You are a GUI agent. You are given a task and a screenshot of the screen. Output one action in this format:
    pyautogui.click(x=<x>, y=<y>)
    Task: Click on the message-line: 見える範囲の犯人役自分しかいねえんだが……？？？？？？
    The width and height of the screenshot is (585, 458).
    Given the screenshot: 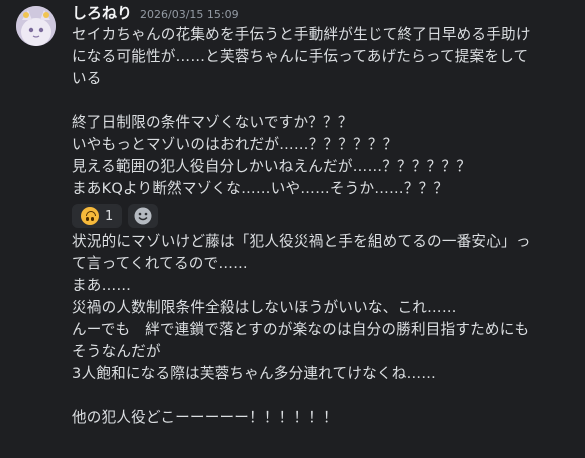 What is the action you would take?
    pyautogui.click(x=271, y=166)
    